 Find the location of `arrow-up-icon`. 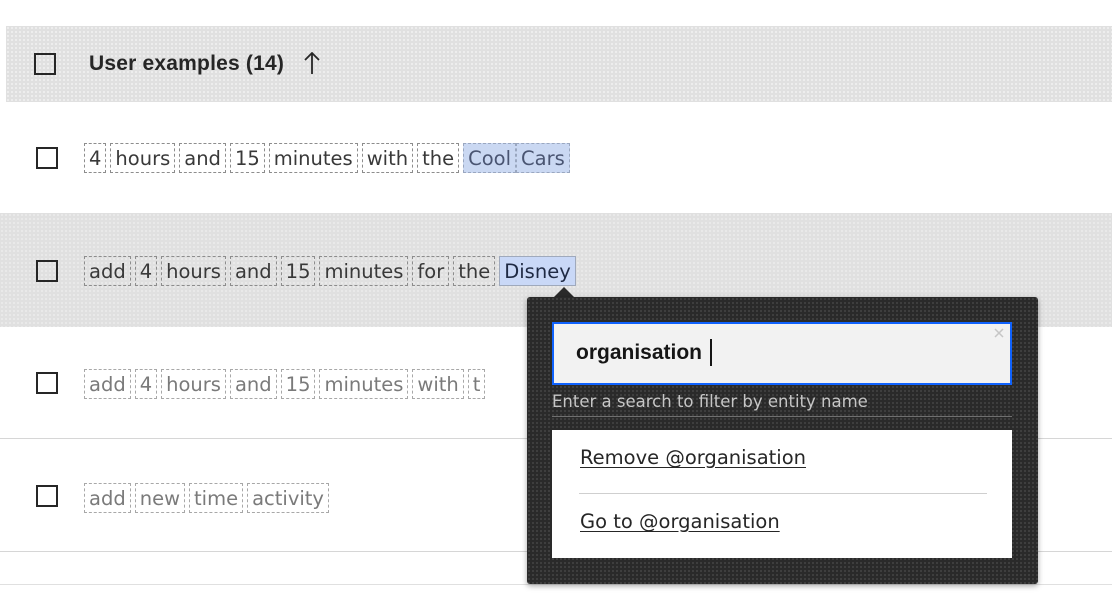

arrow-up-icon is located at coordinates (312, 63).